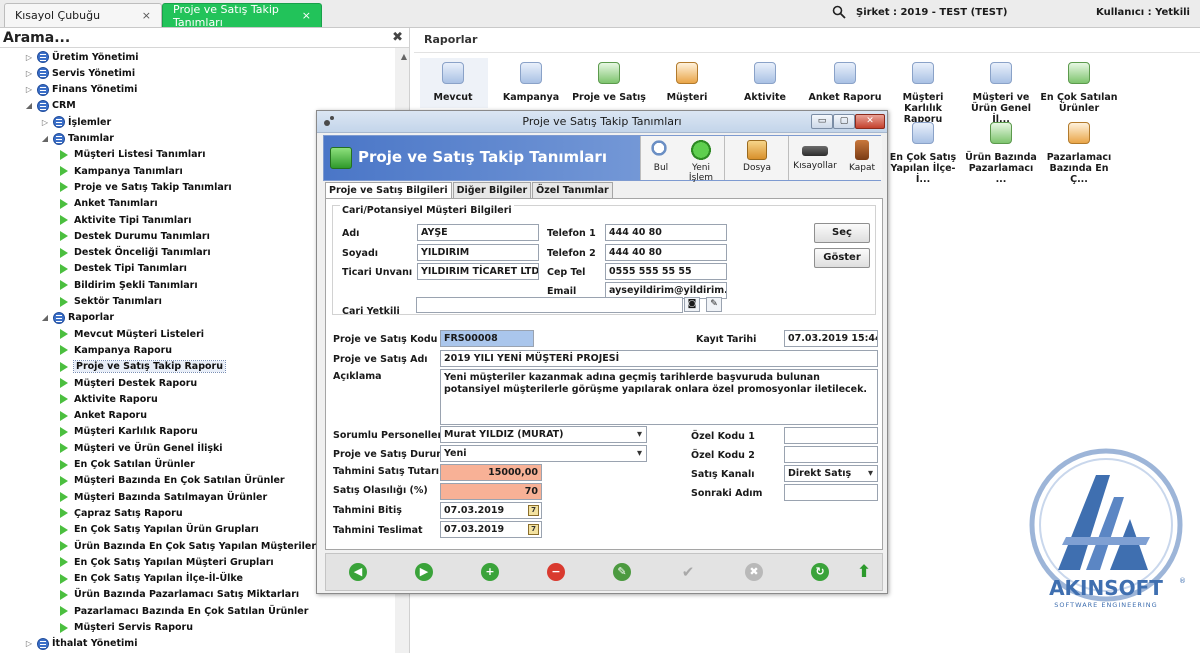 Image resolution: width=1200 pixels, height=653 pixels. Describe the element at coordinates (171, 481) in the screenshot. I see `sidebar-item: Müşteri Bazında En Çok Satılan Ürünler` at that location.